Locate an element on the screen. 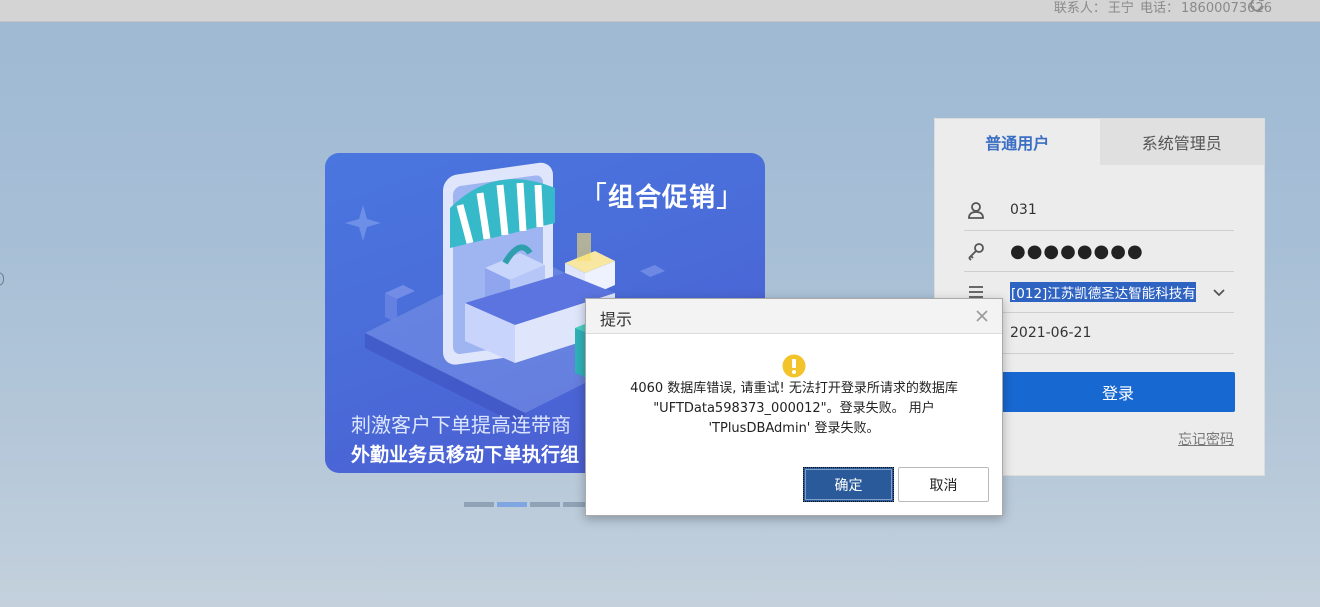 Image resolution: width=1320 pixels, height=607 pixels. login-tabs: 普通用户 系统管理员 is located at coordinates (1099, 142).